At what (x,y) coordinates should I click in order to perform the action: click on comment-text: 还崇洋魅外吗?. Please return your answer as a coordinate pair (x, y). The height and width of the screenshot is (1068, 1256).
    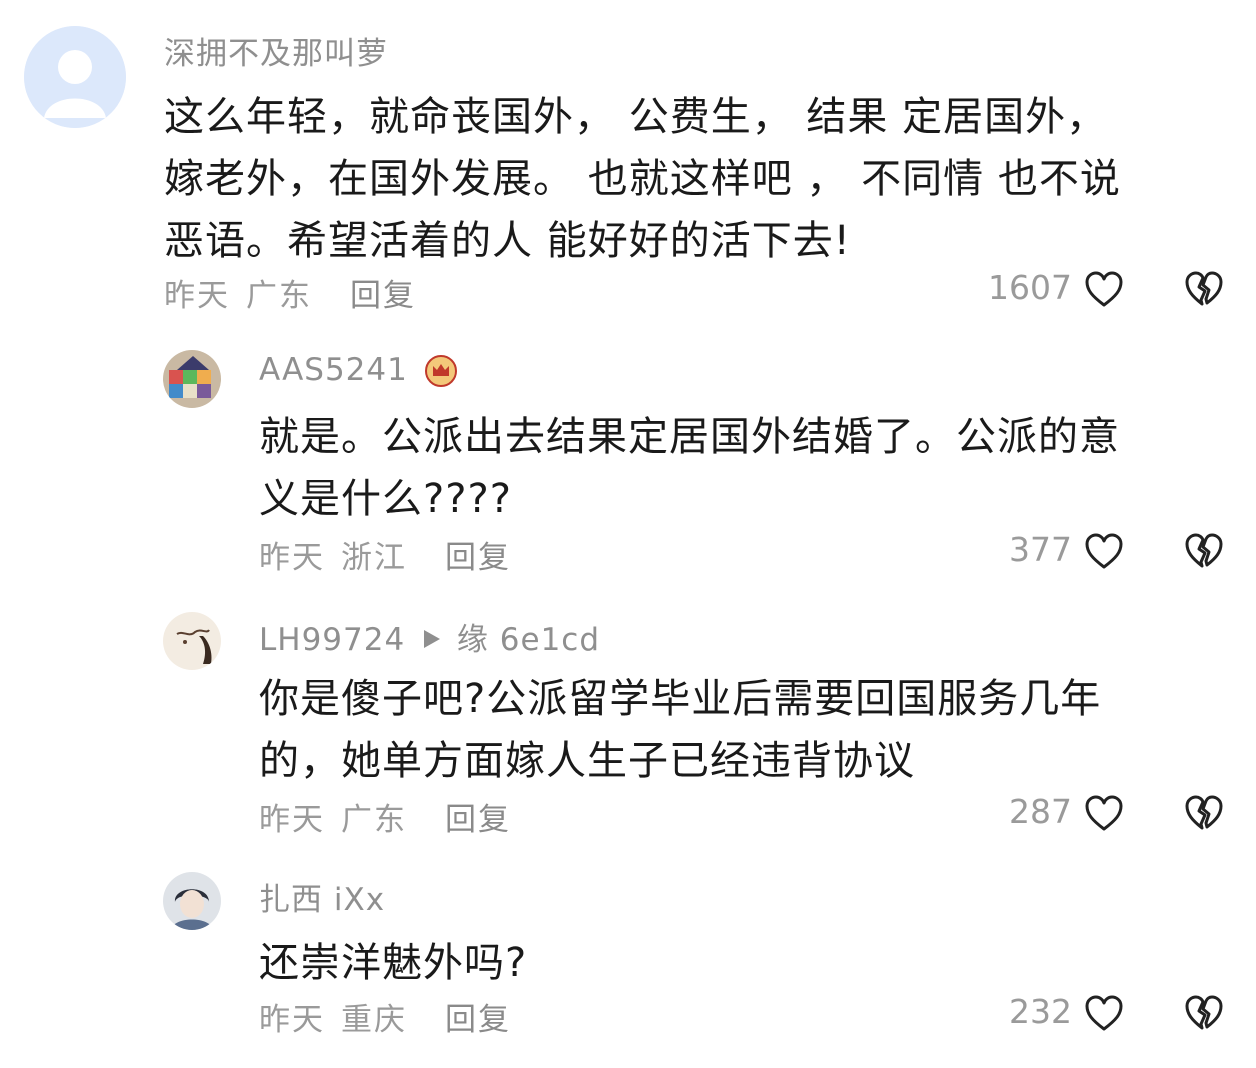
    Looking at the image, I should click on (739, 963).